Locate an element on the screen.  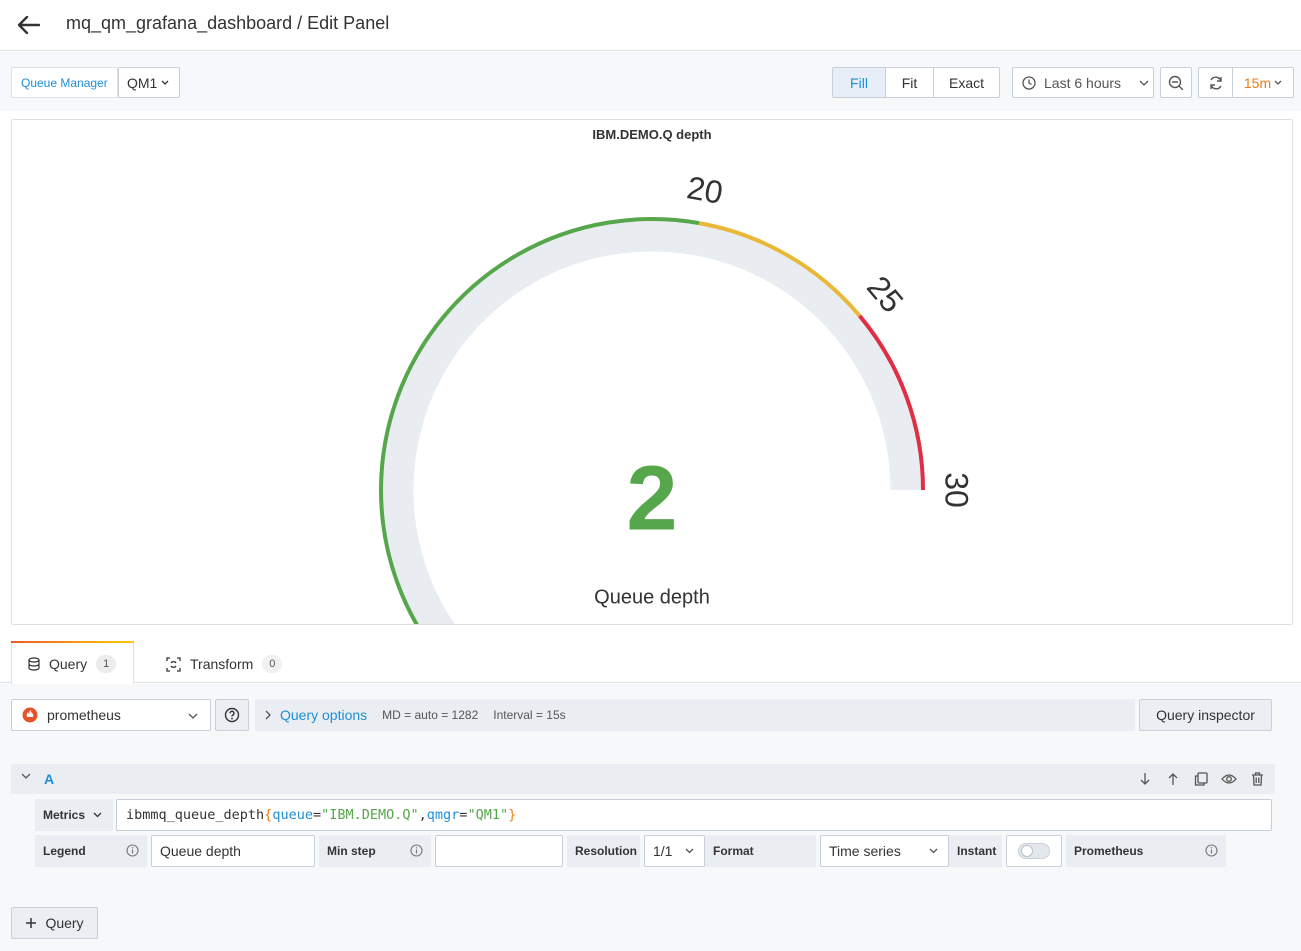
datasource-select: prometheus is located at coordinates (111, 715).